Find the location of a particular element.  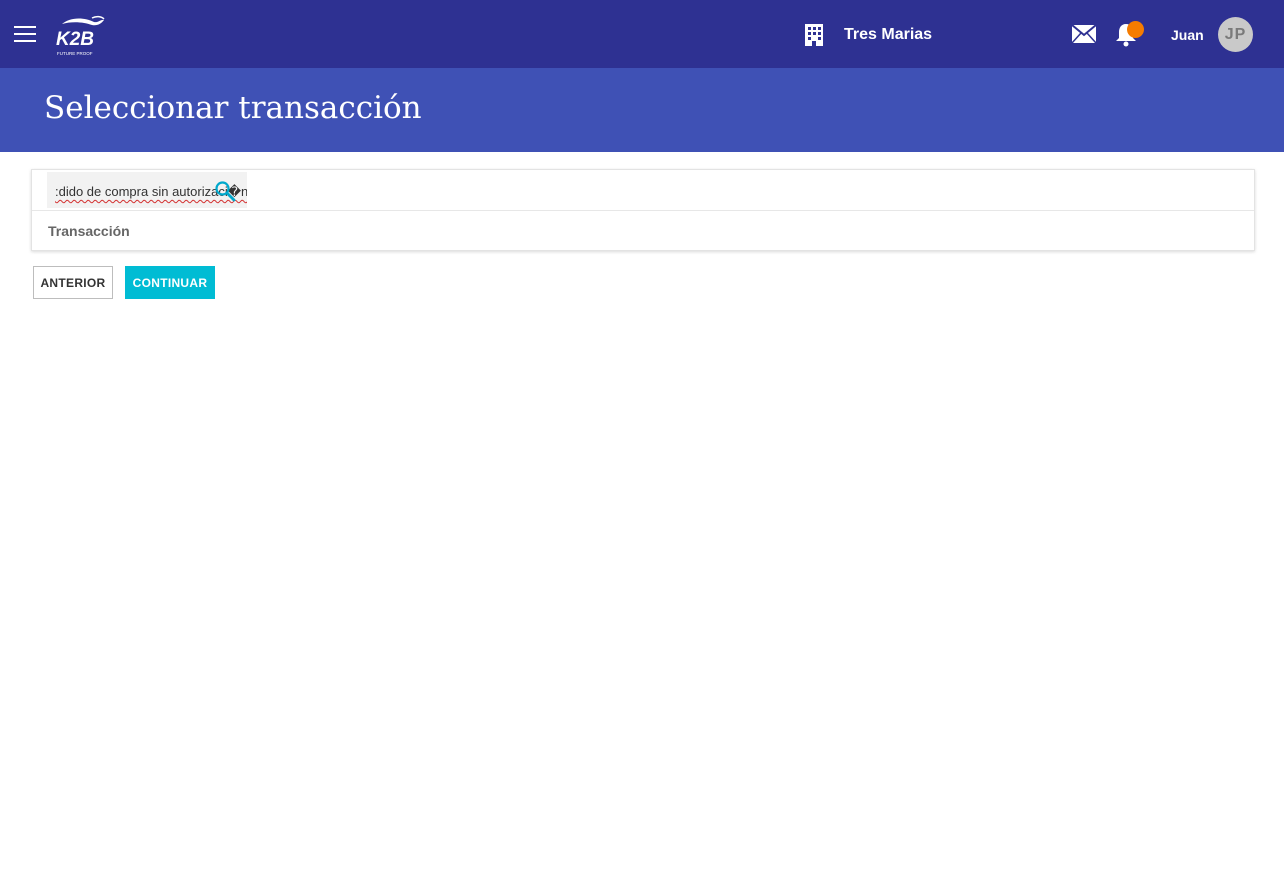

company-selector: Tres Marias is located at coordinates (868, 35).